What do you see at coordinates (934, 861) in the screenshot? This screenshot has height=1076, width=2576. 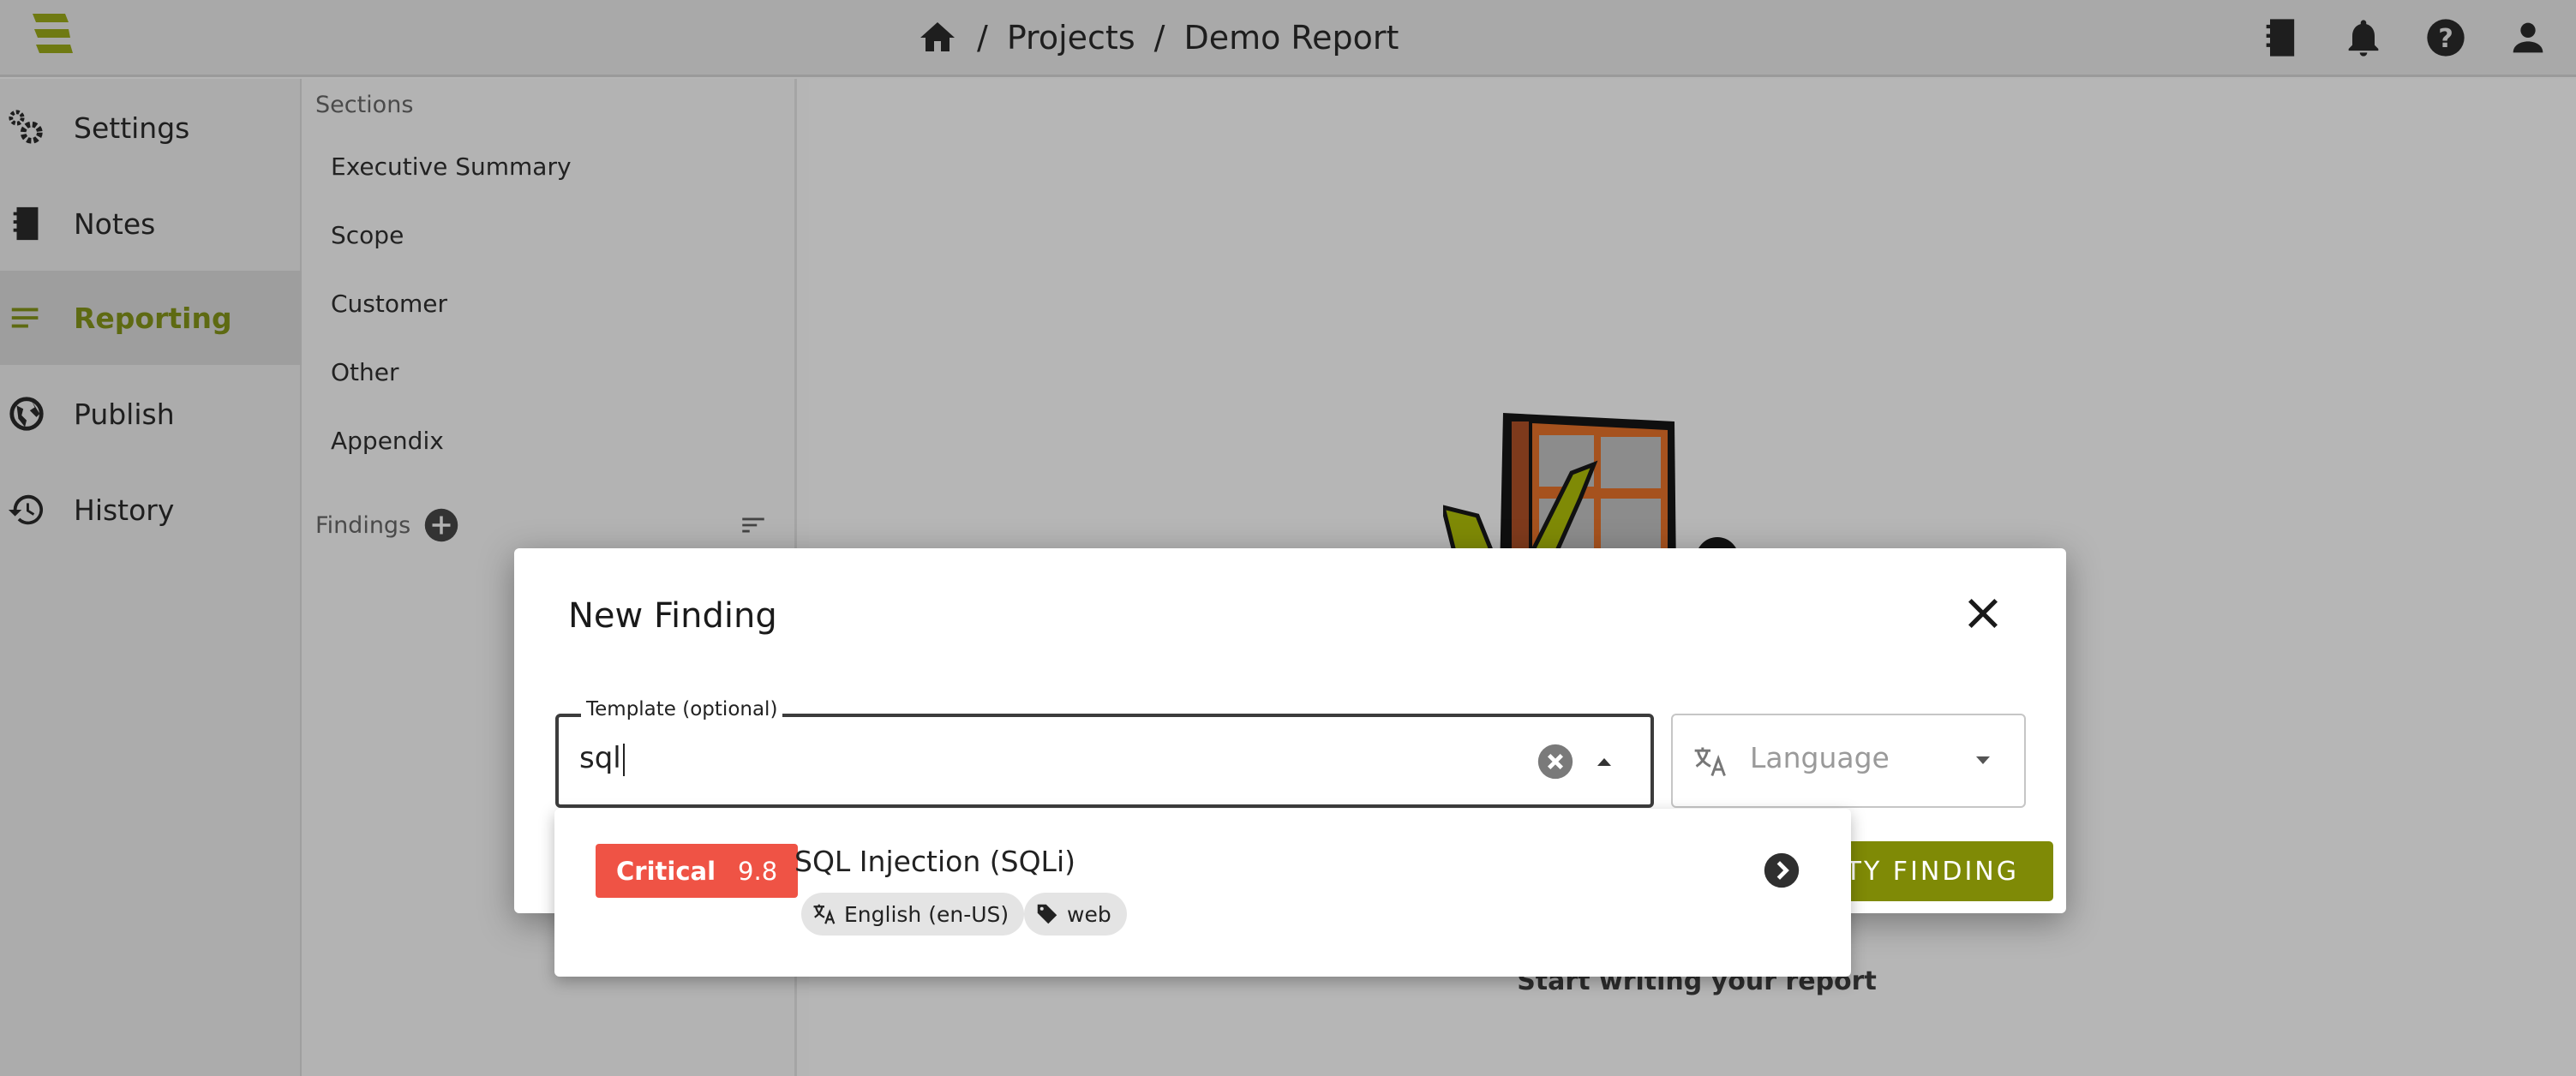 I see `finding-title: SQL Injection (SQLi)` at bounding box center [934, 861].